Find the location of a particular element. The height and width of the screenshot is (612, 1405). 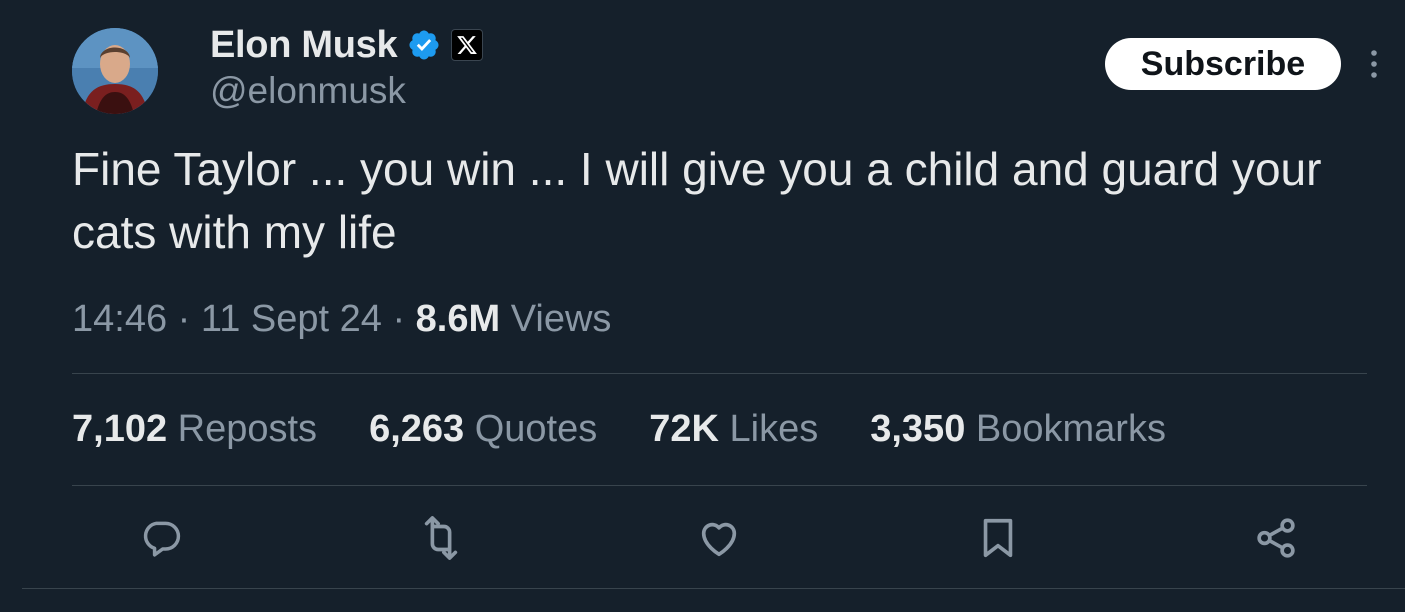

stat-label: Bookmarks is located at coordinates (1065, 429).